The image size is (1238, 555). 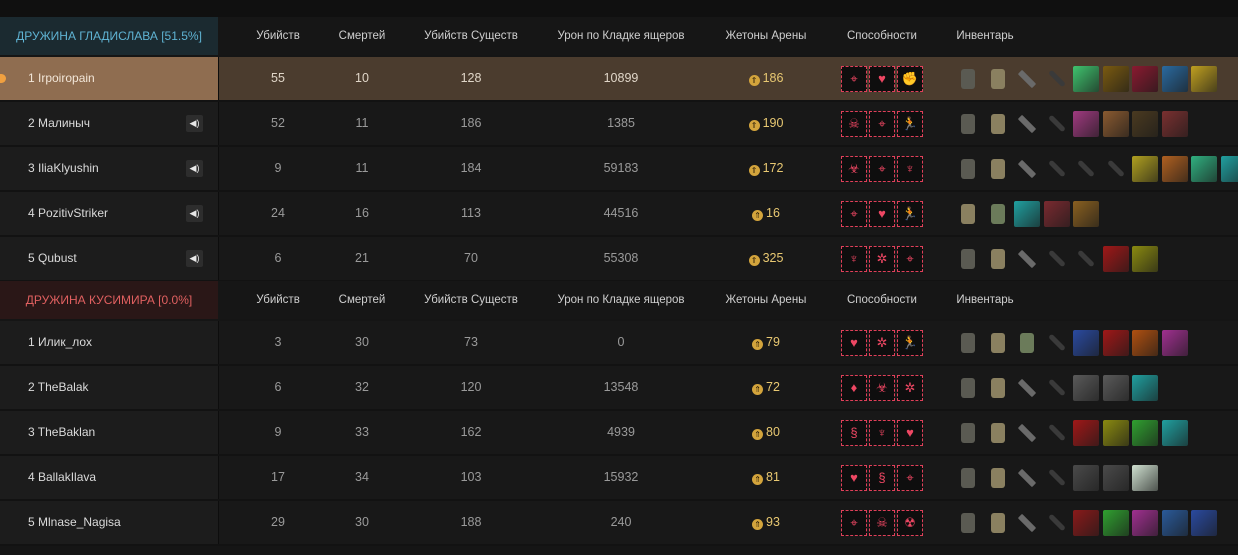 What do you see at coordinates (882, 478) in the screenshot?
I see `swirl-icon: §` at bounding box center [882, 478].